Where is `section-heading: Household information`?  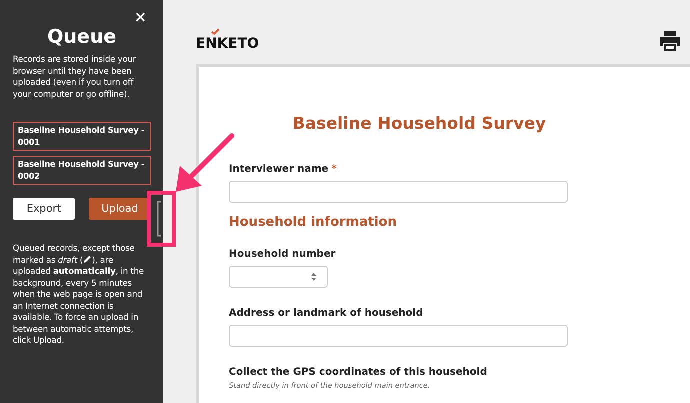 section-heading: Household information is located at coordinates (313, 223).